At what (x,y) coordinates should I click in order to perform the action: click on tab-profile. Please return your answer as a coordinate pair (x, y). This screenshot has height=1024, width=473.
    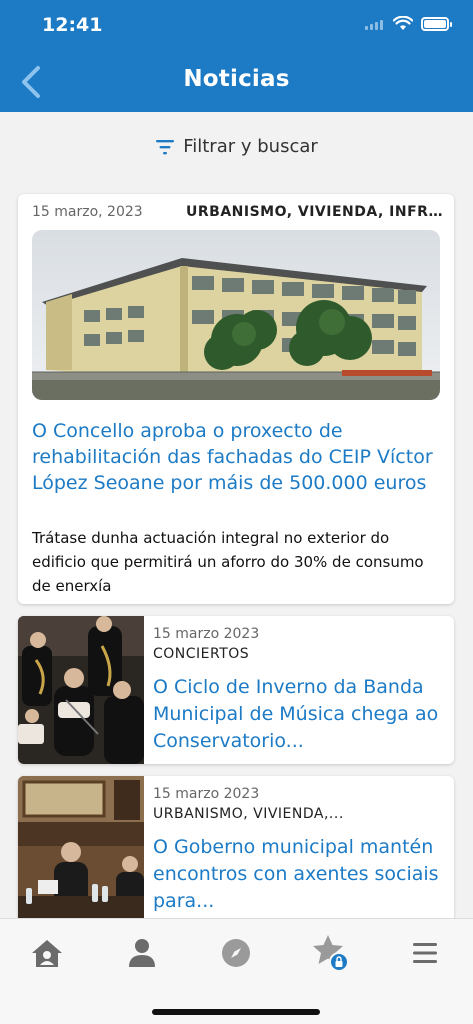
    Looking at the image, I should click on (142, 953).